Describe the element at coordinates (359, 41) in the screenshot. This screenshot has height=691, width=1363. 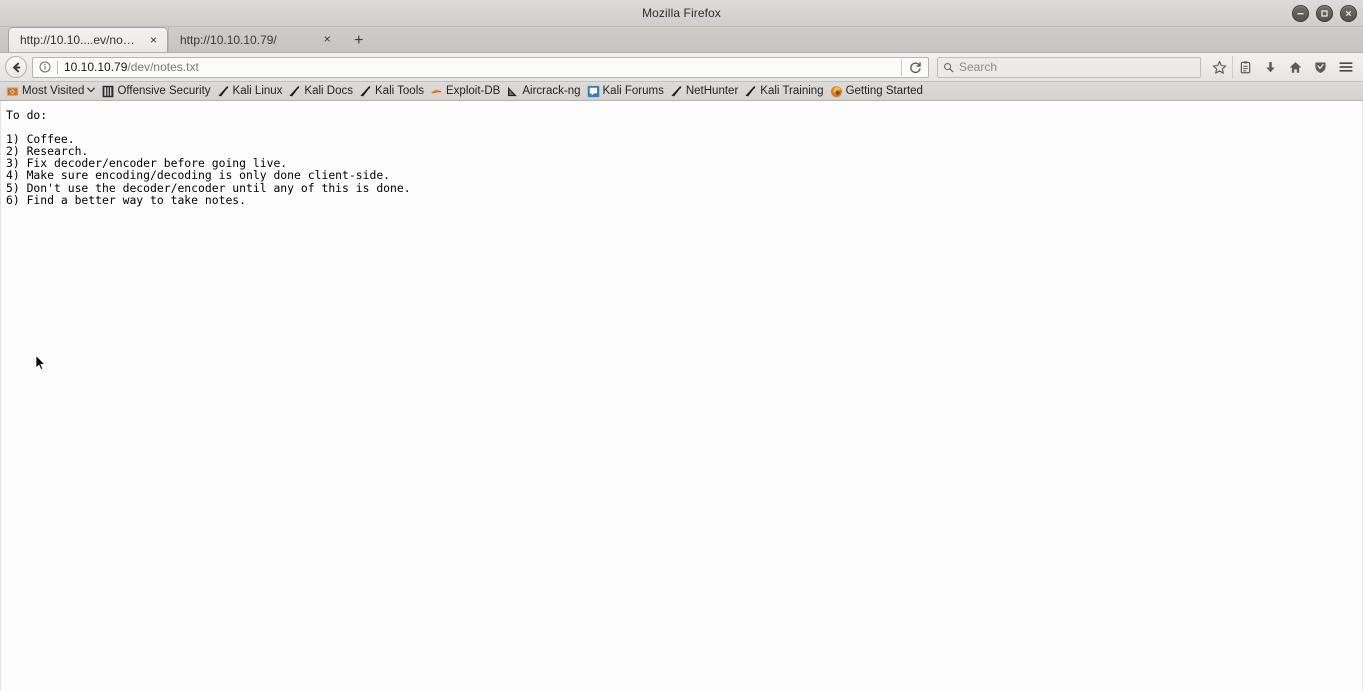
I see `new-tab-button: +` at that location.